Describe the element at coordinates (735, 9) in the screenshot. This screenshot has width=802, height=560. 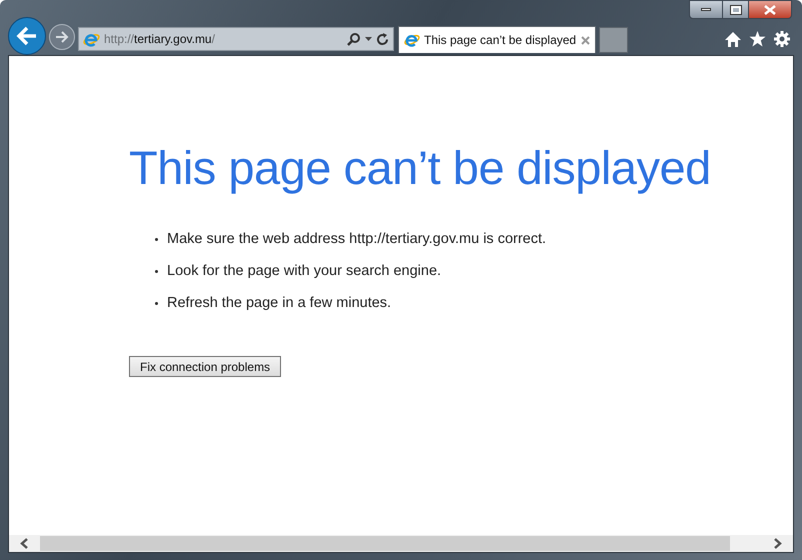
I see `maximize-button` at that location.